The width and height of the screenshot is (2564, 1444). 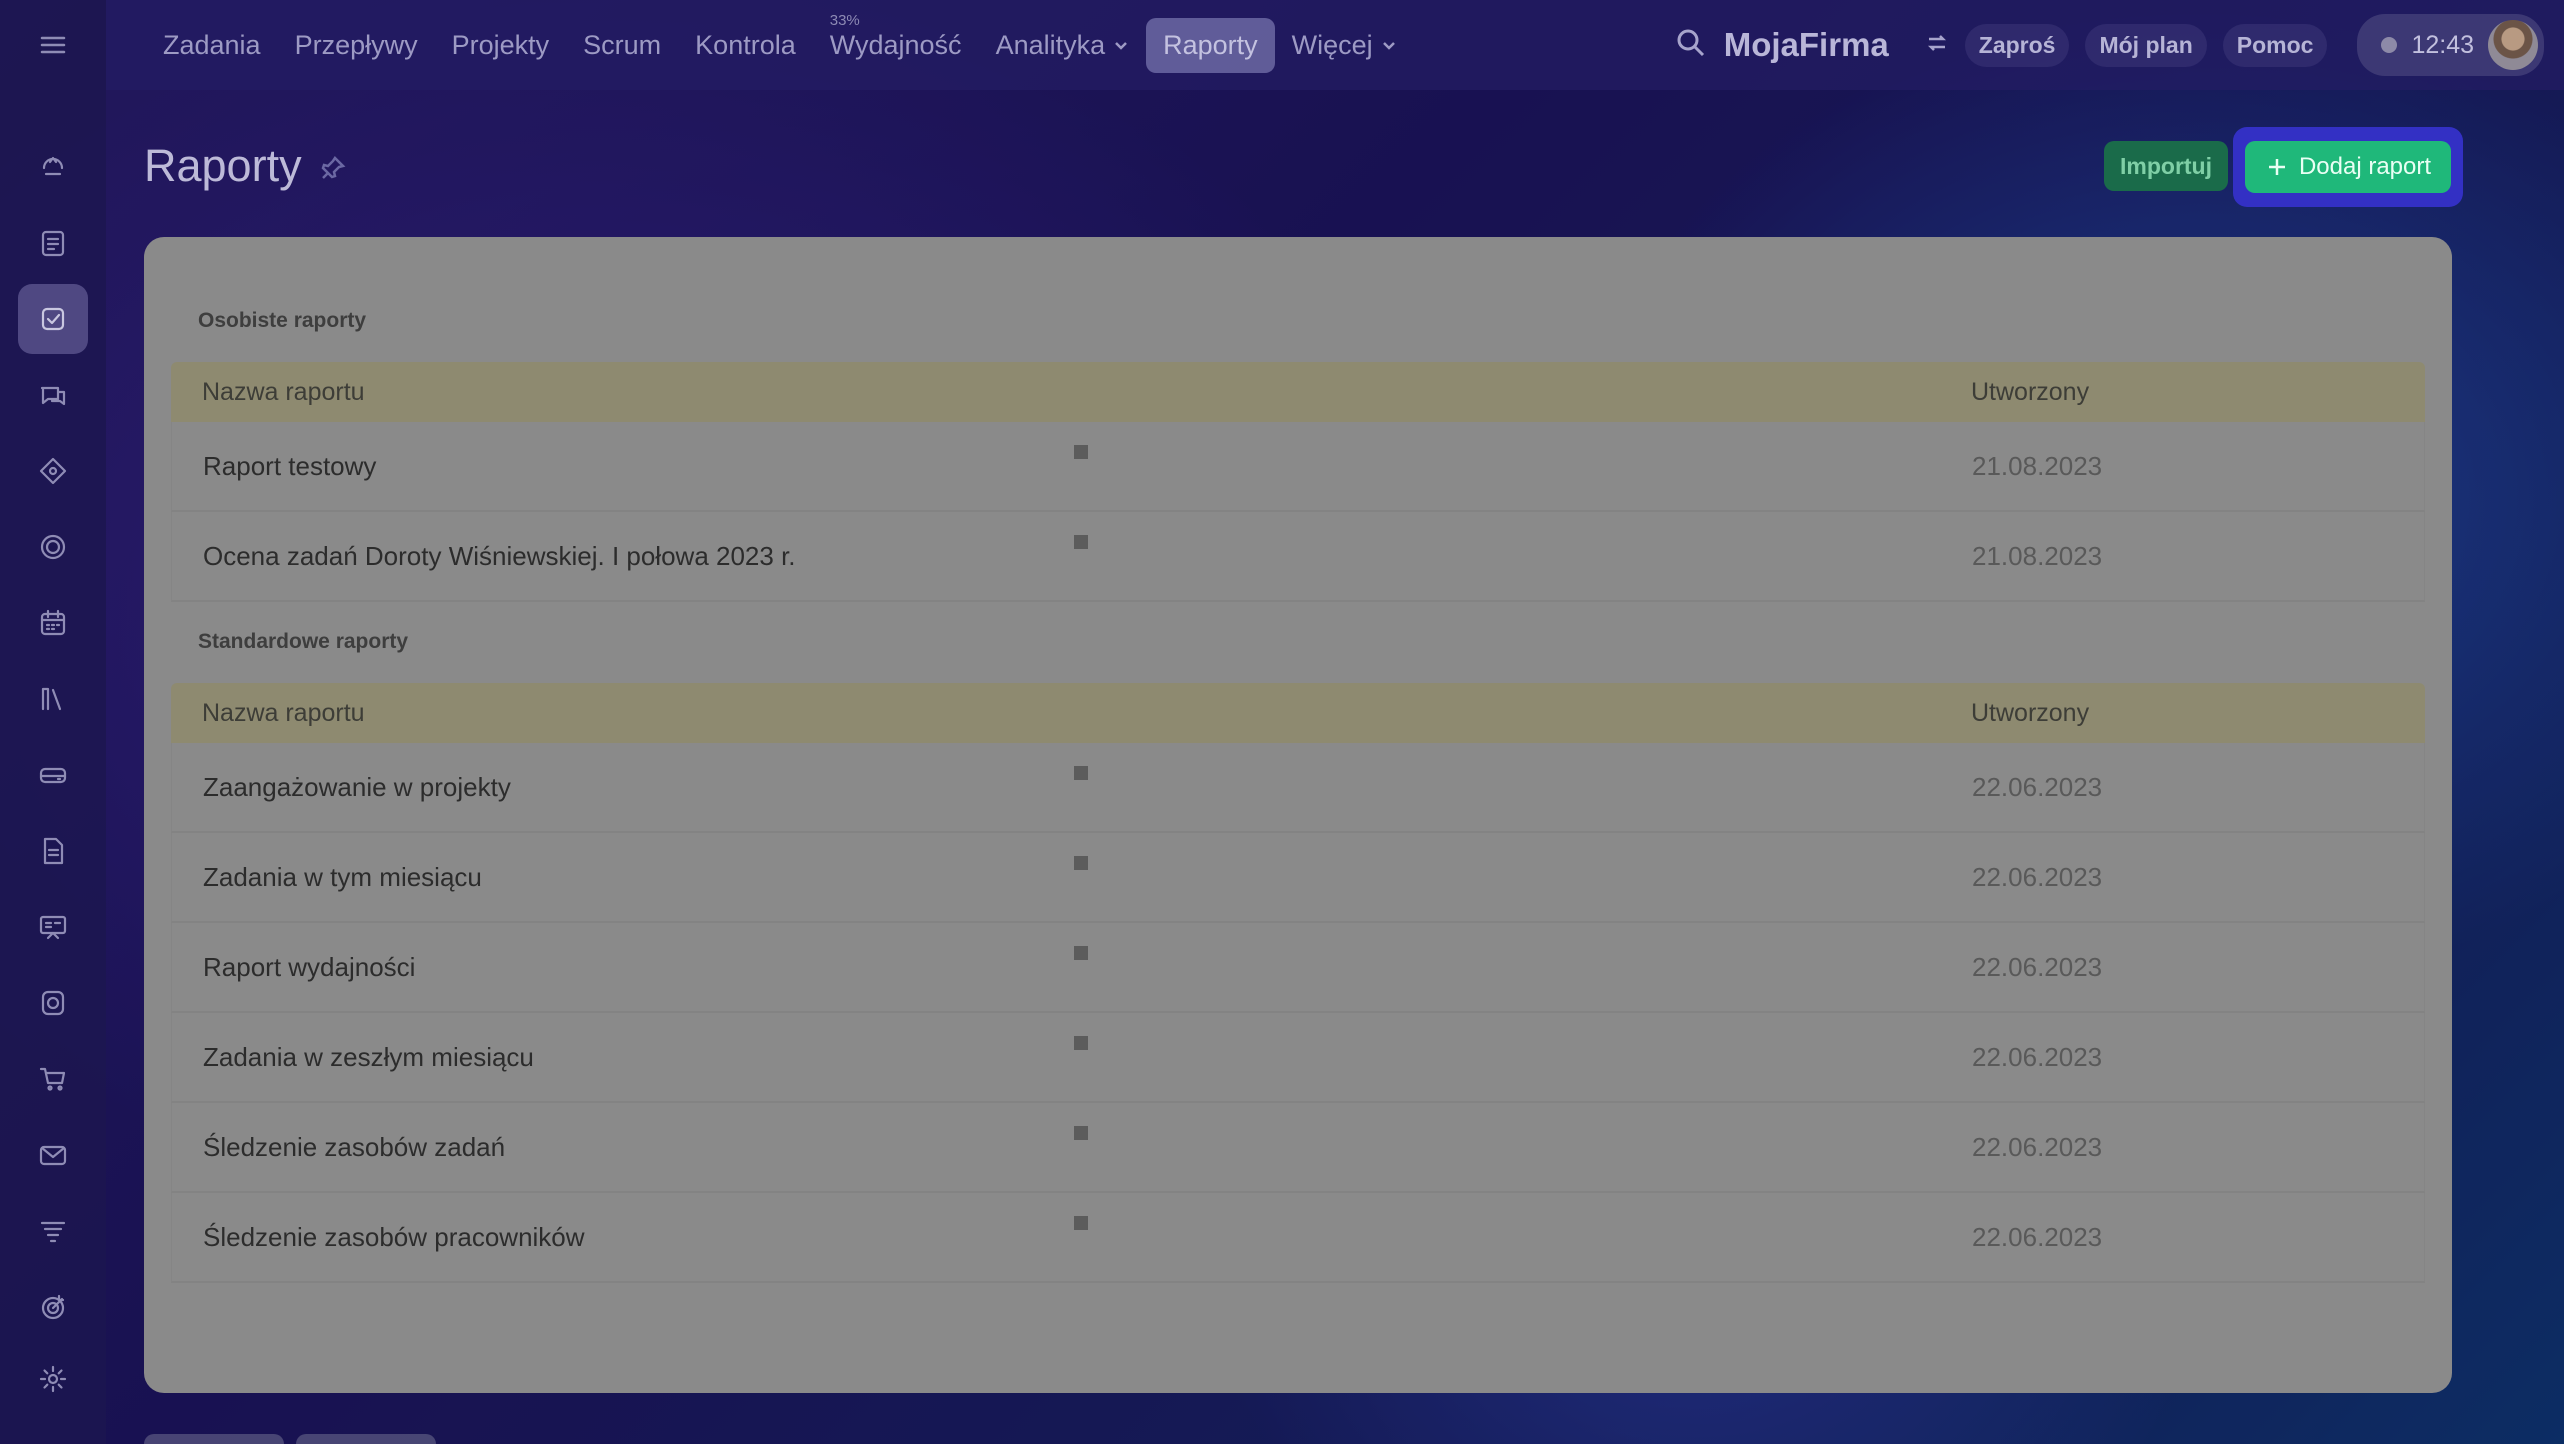 What do you see at coordinates (844, 20) in the screenshot?
I see `efficiency-badge: 33%` at bounding box center [844, 20].